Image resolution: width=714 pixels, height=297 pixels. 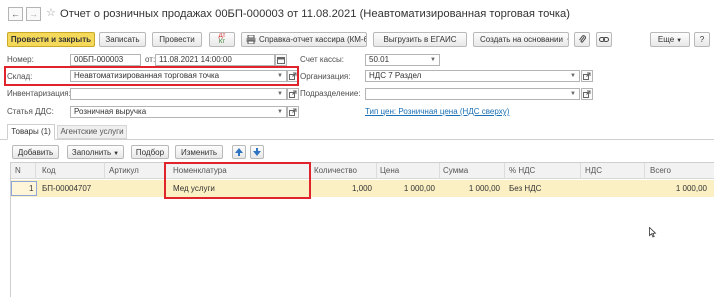 I want to click on price-type-link: Тип цен: Розничная цена (НДС сверху), so click(x=437, y=112).